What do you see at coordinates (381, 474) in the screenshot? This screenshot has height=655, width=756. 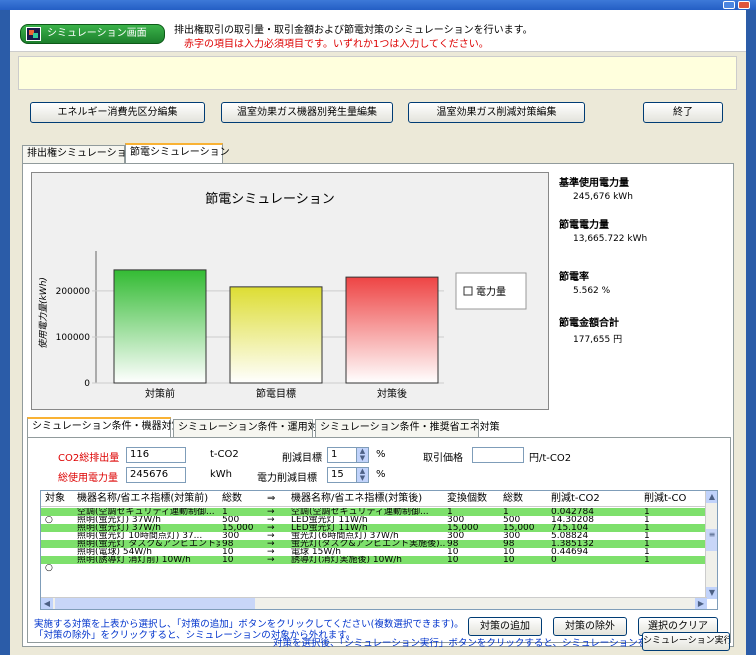 I see `power-target-percent: %` at bounding box center [381, 474].